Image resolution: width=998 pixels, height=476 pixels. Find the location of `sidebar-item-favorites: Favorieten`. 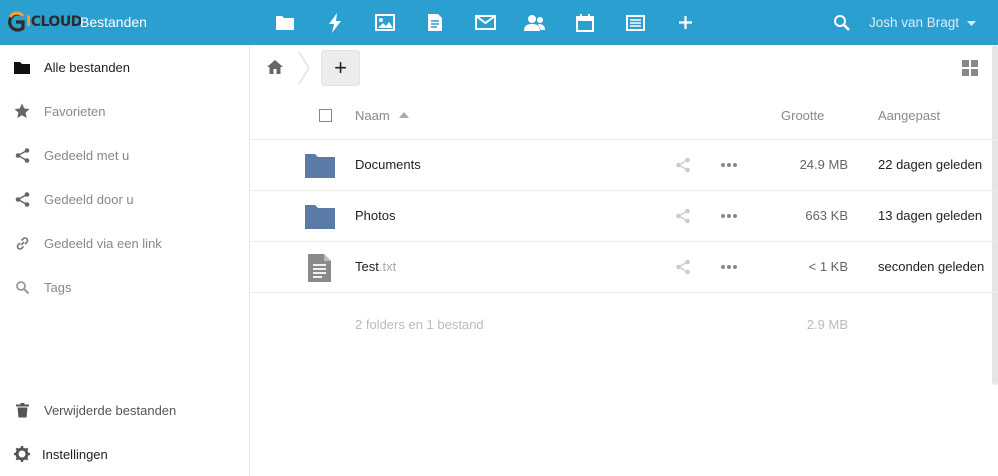

sidebar-item-favorites: Favorieten is located at coordinates (124, 111).